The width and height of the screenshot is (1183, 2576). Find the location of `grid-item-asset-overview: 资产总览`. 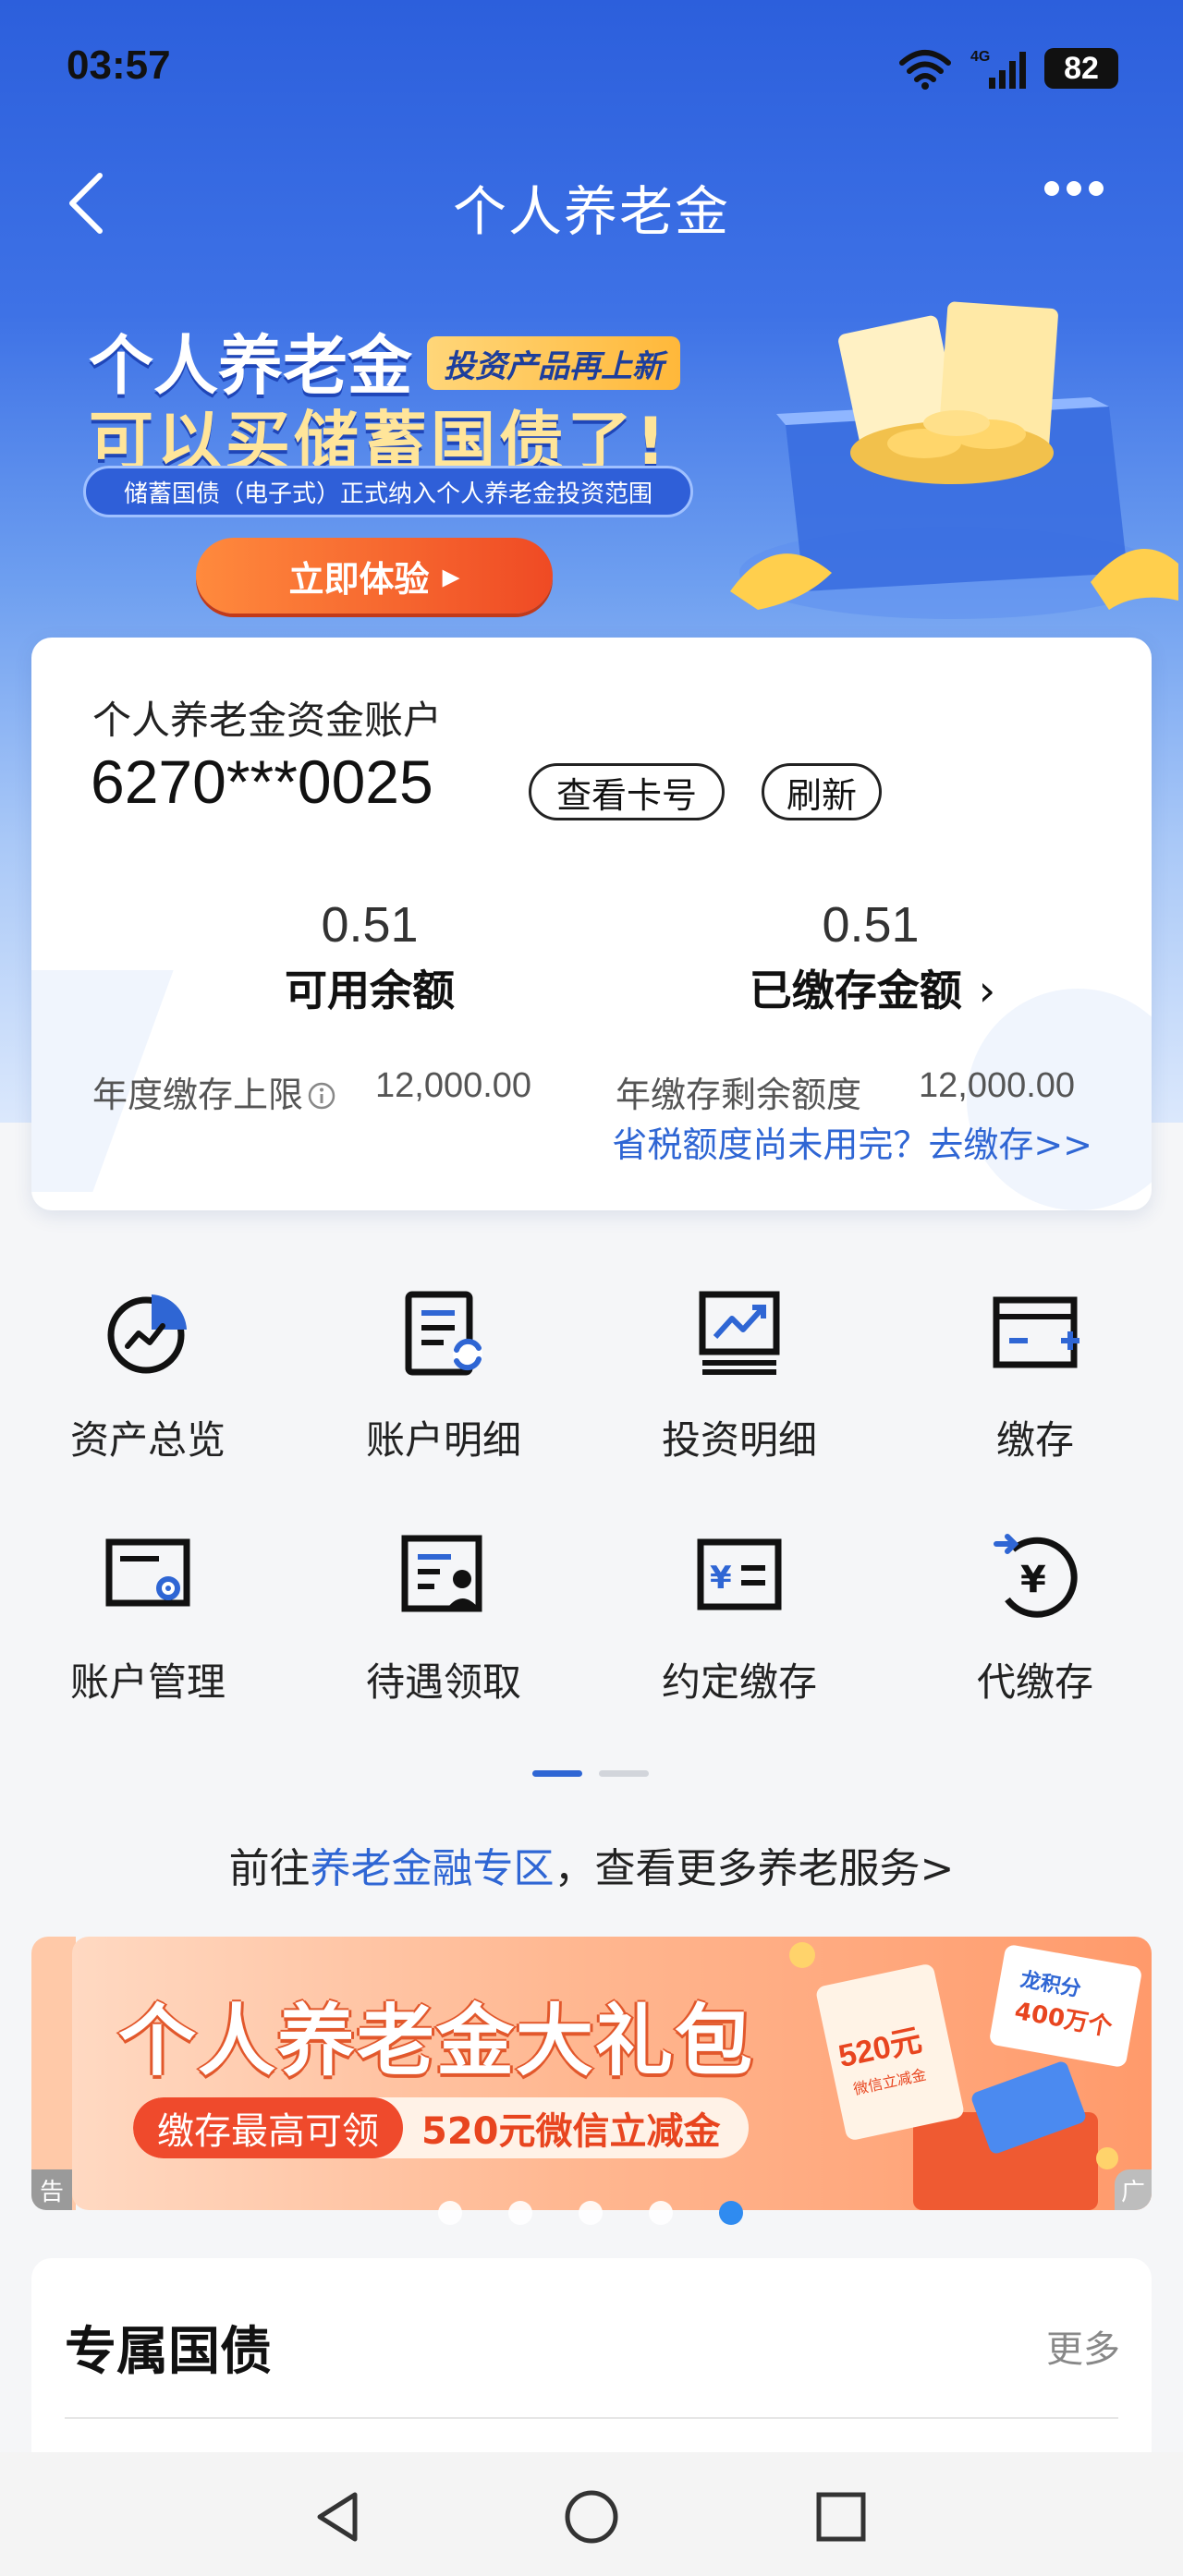

grid-item-asset-overview: 资产总览 is located at coordinates (148, 1390).